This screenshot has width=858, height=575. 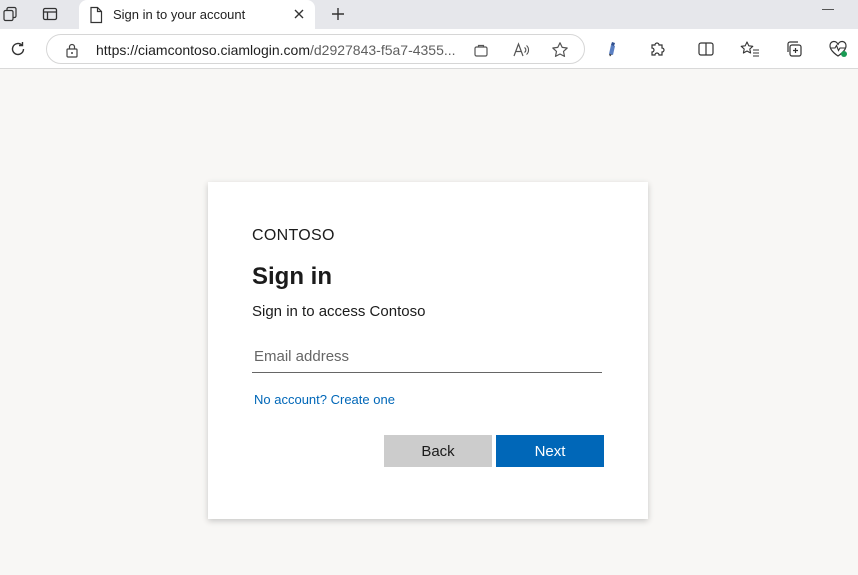 What do you see at coordinates (828, 9) in the screenshot?
I see `minimize-button` at bounding box center [828, 9].